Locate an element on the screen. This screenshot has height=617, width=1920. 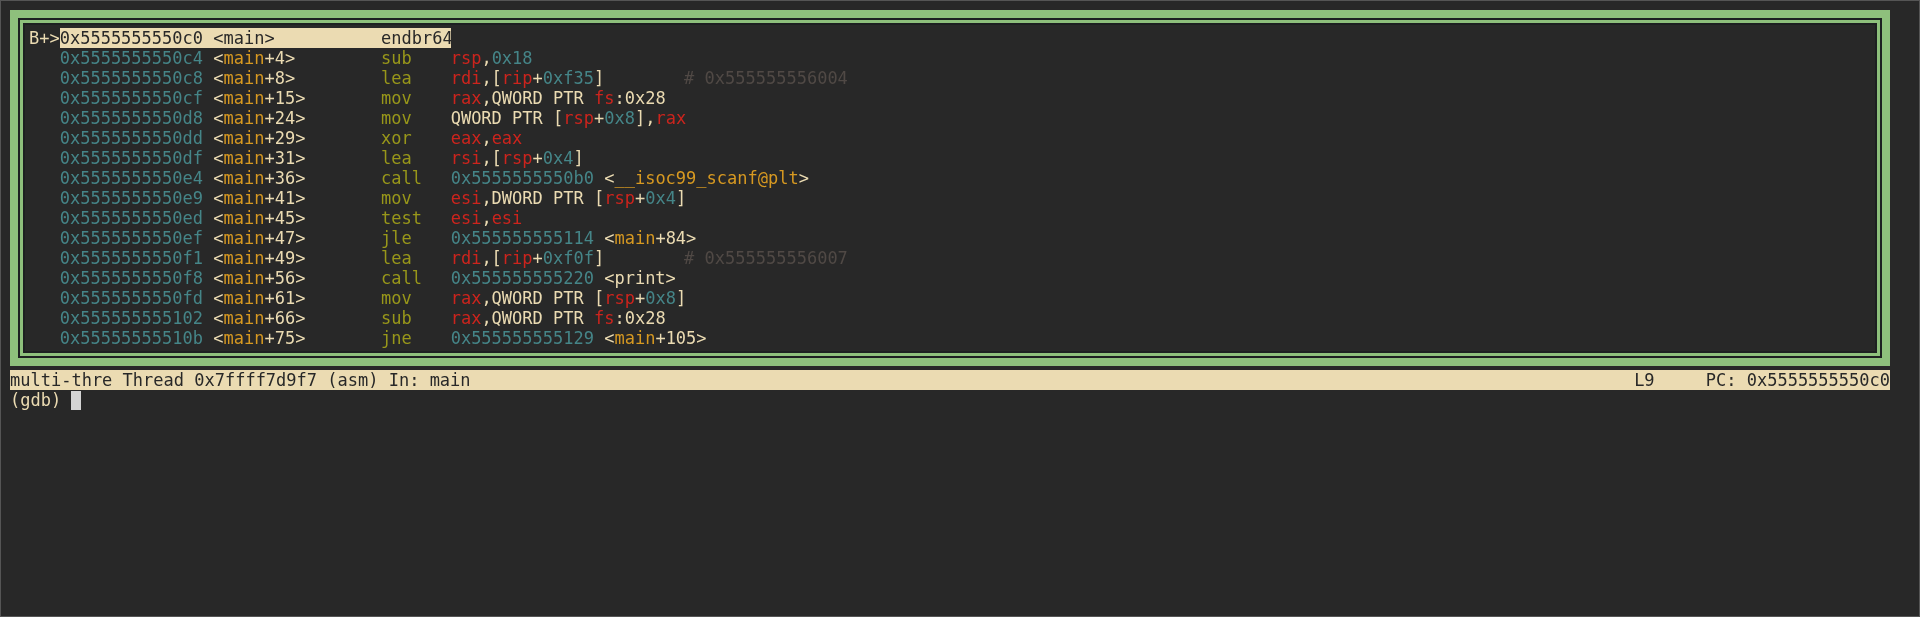
address-cell-text: 0x5555555550ed is located at coordinates (131, 218).